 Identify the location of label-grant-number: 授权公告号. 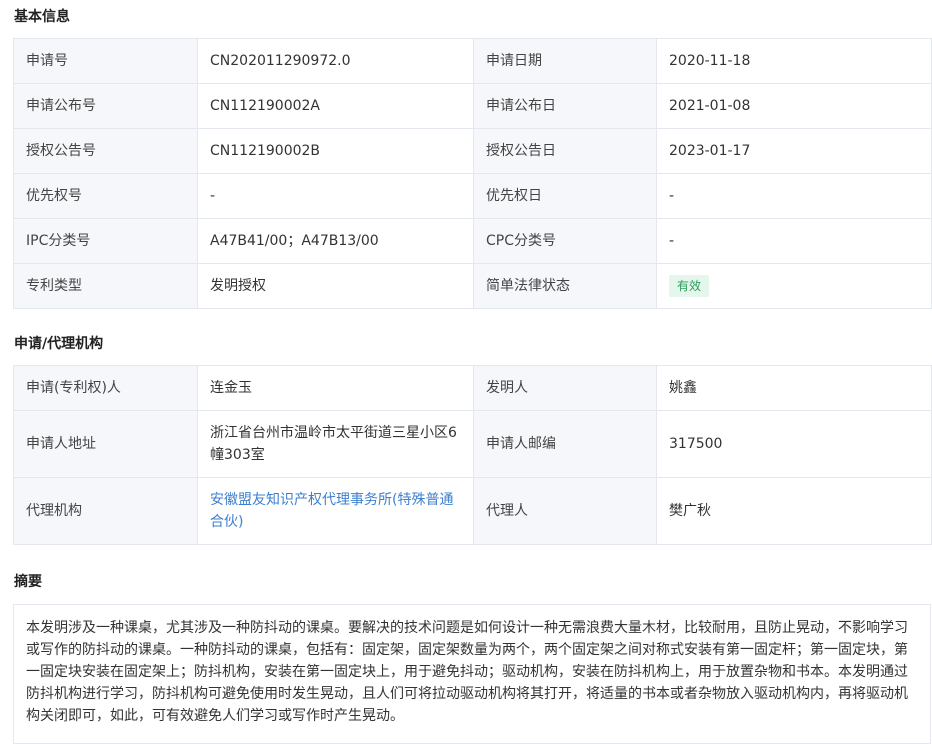
(105, 151).